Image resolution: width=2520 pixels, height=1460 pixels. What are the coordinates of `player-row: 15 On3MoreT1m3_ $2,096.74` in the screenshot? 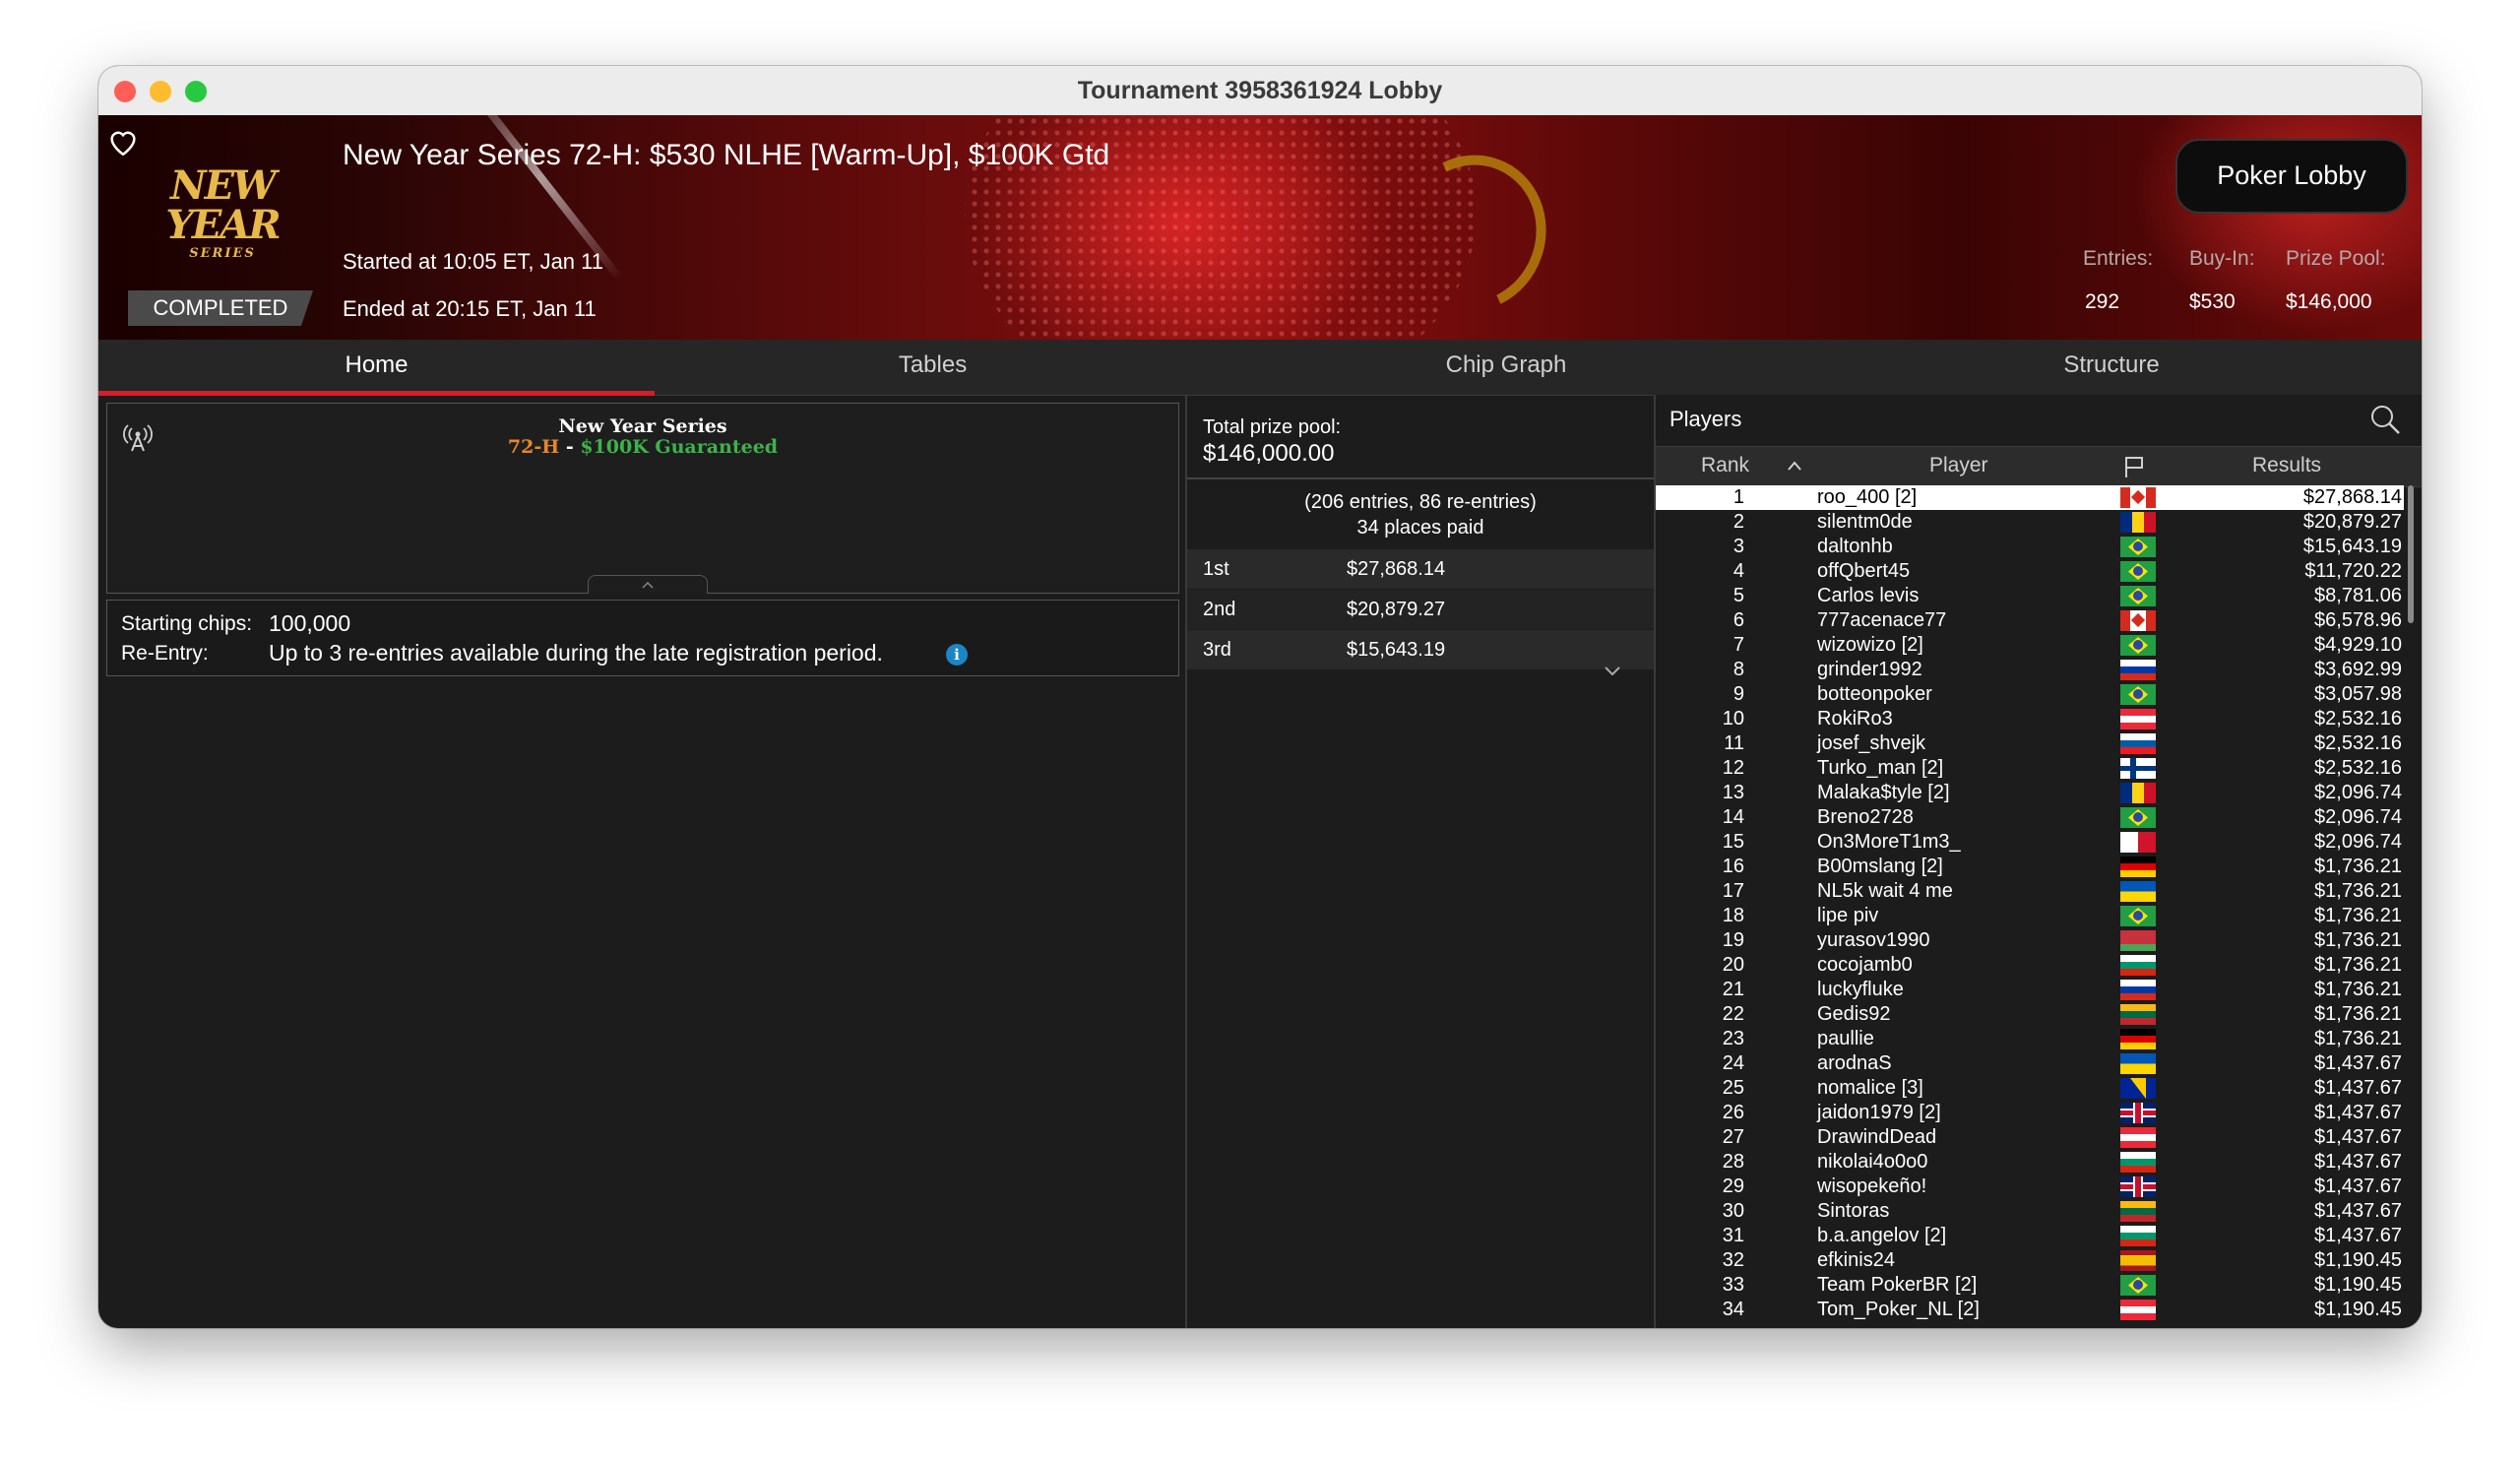 It's located at (2030, 842).